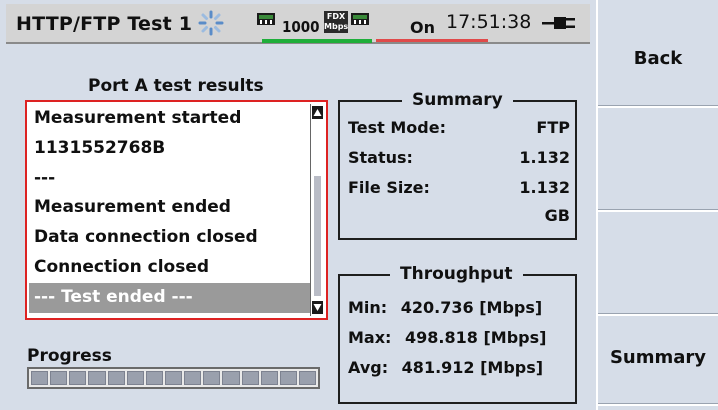  Describe the element at coordinates (389, 187) in the screenshot. I see `summary-key: File Size:` at that location.